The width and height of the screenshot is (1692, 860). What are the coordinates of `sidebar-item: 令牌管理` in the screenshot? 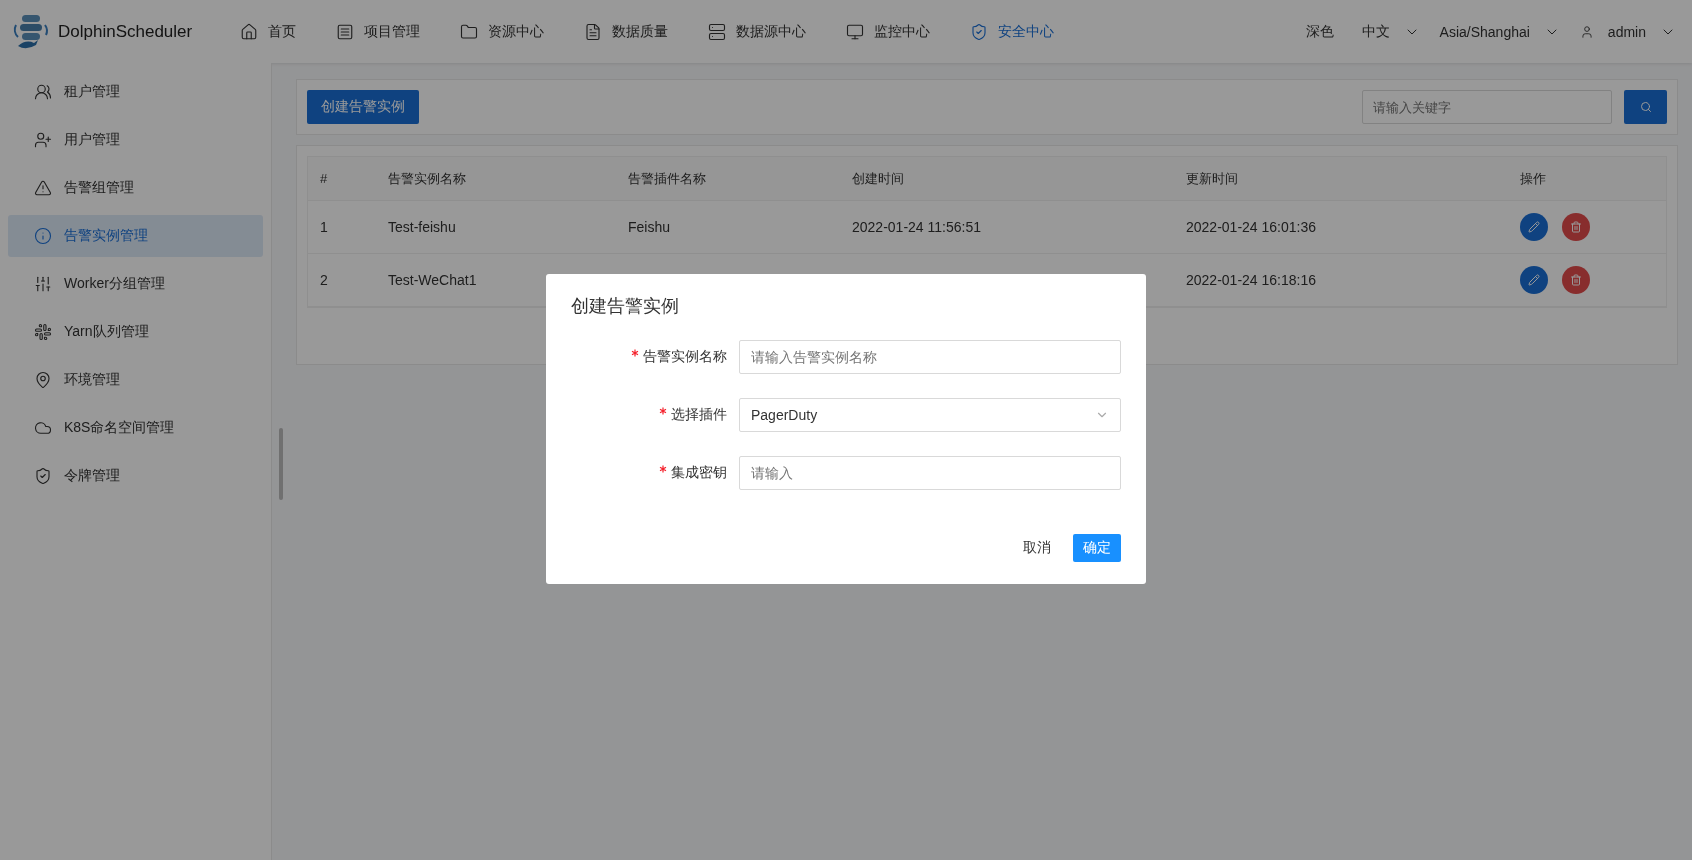 It's located at (135, 476).